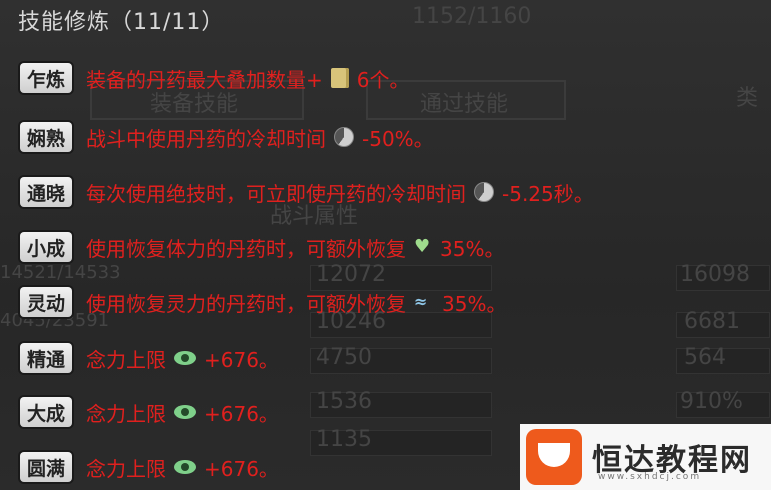 The height and width of the screenshot is (490, 771). What do you see at coordinates (548, 193) in the screenshot?
I see `skill-value: -5.25秒。` at bounding box center [548, 193].